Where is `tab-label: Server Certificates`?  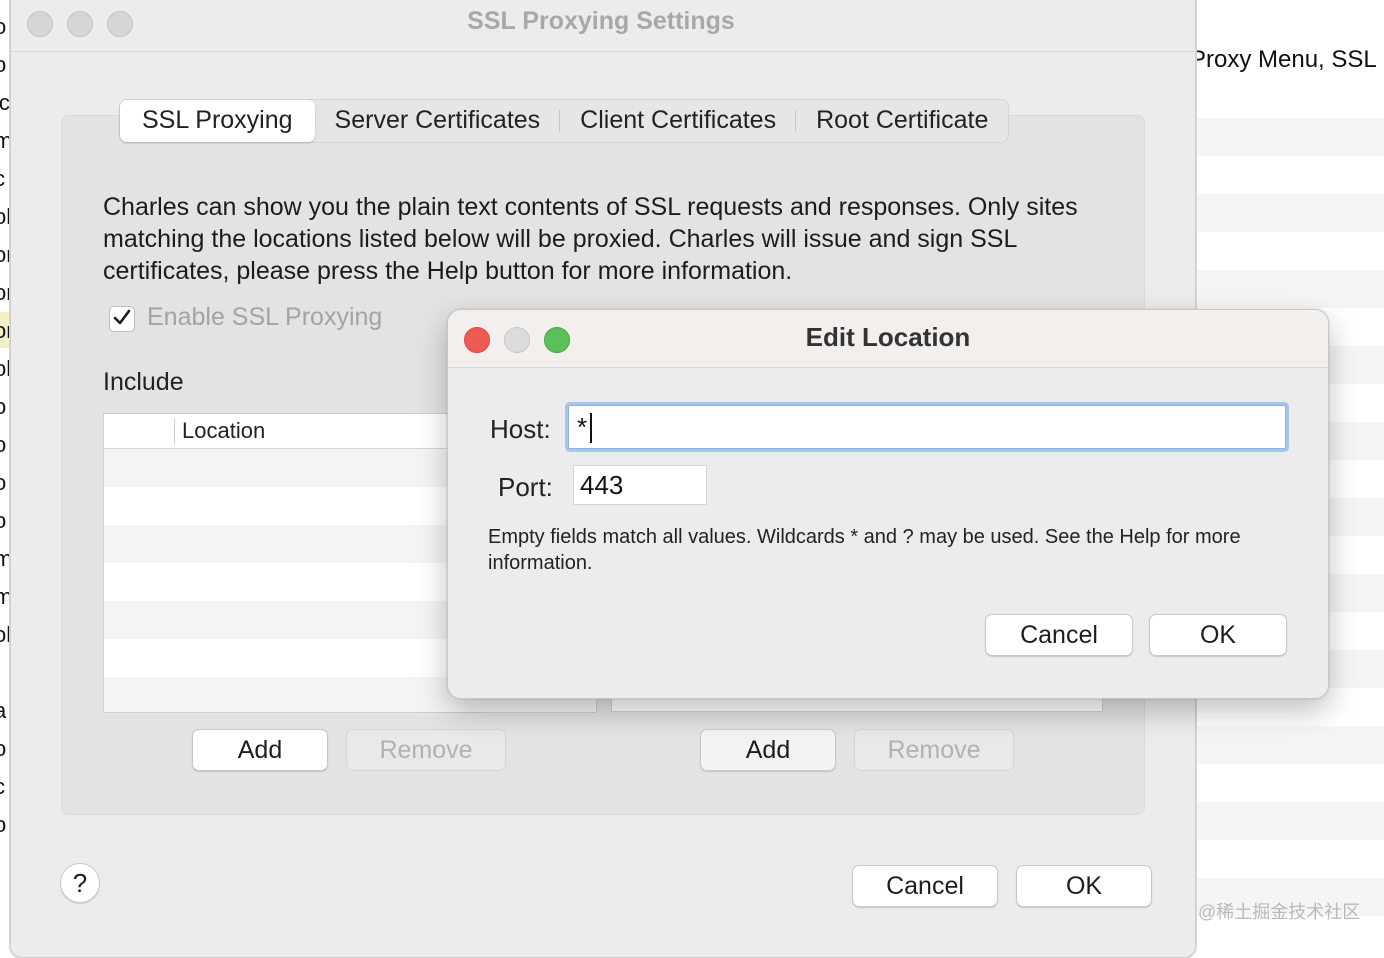
tab-label: Server Certificates is located at coordinates (438, 120).